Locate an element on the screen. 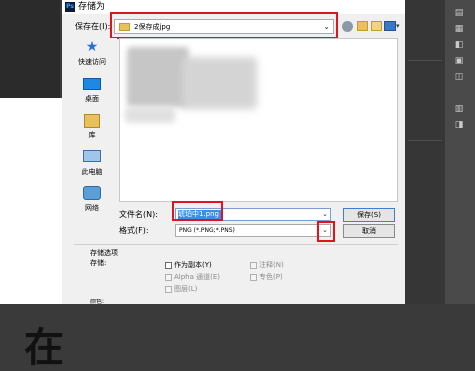 The width and height of the screenshot is (475, 371). format-value: PNG (*.PNG;*.PNS) is located at coordinates (207, 230).